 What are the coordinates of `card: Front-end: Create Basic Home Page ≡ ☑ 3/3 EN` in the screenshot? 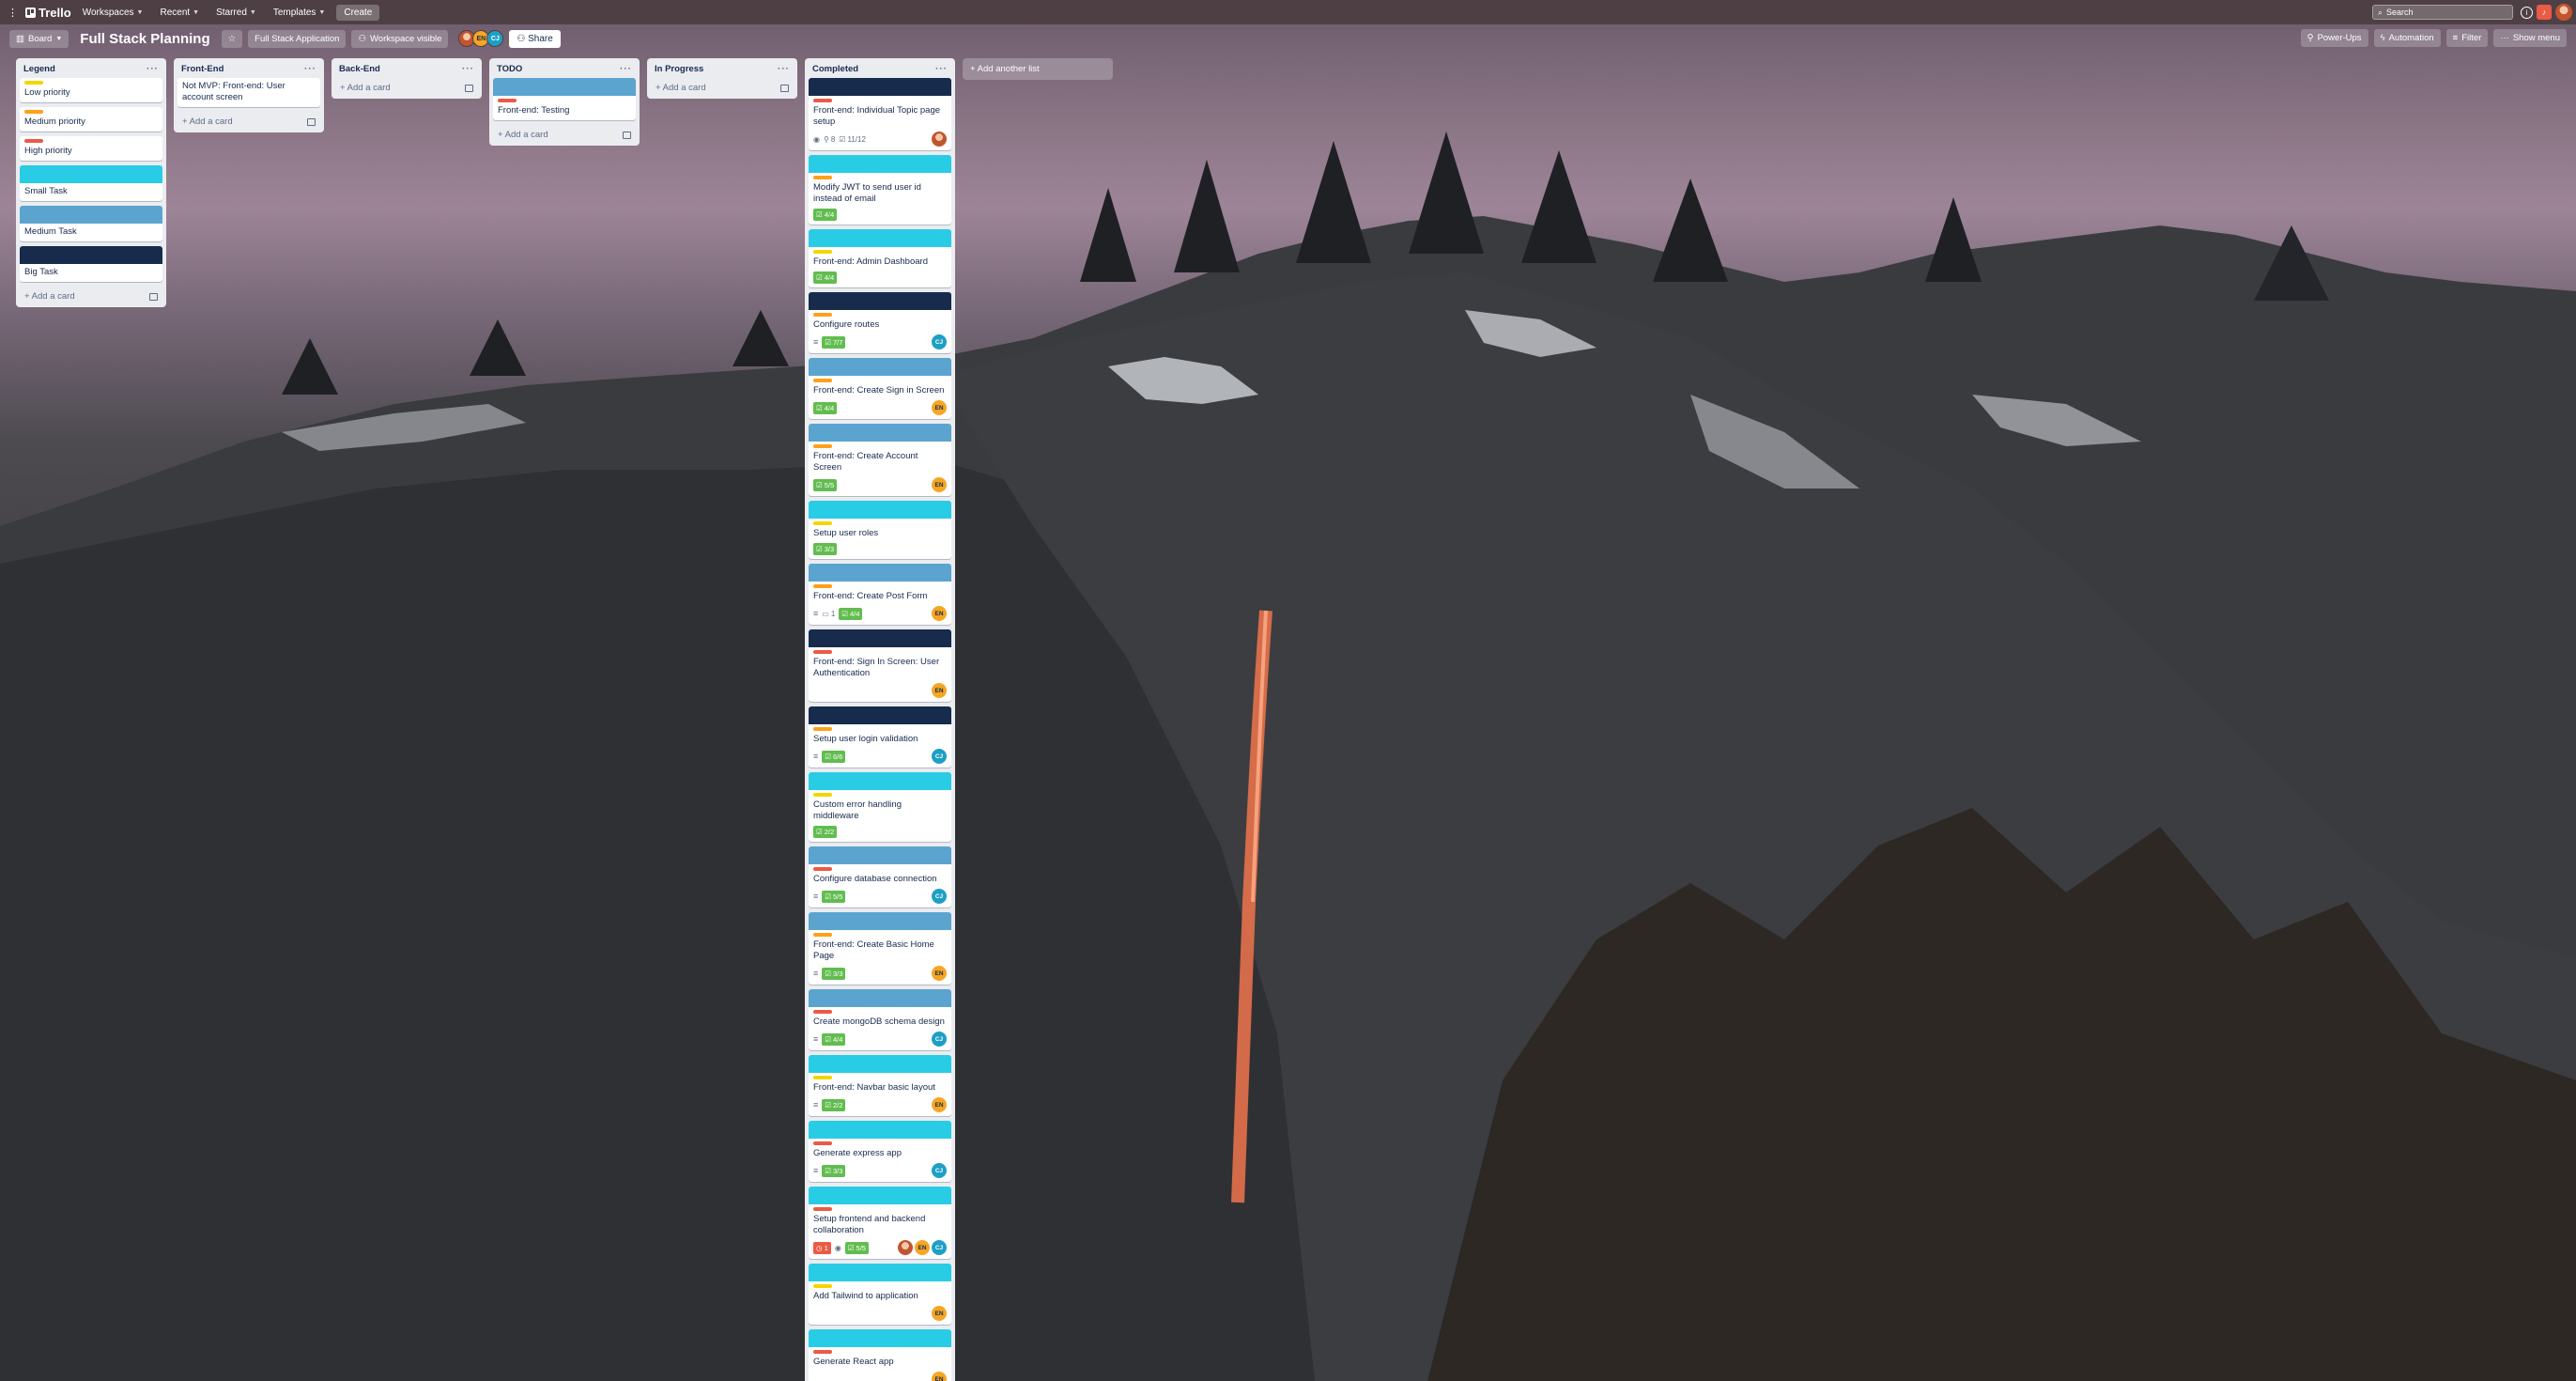 It's located at (880, 948).